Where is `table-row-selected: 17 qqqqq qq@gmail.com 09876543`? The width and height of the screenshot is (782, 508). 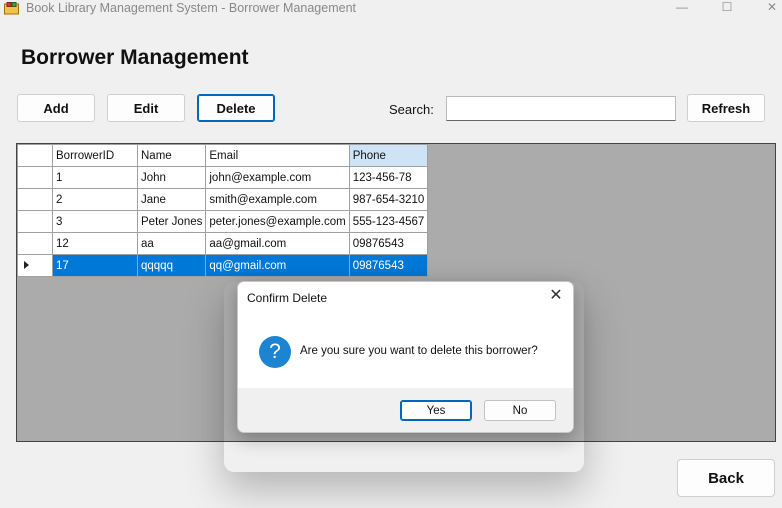
table-row-selected: 17 qqqqq qq@gmail.com 09876543 is located at coordinates (223, 265).